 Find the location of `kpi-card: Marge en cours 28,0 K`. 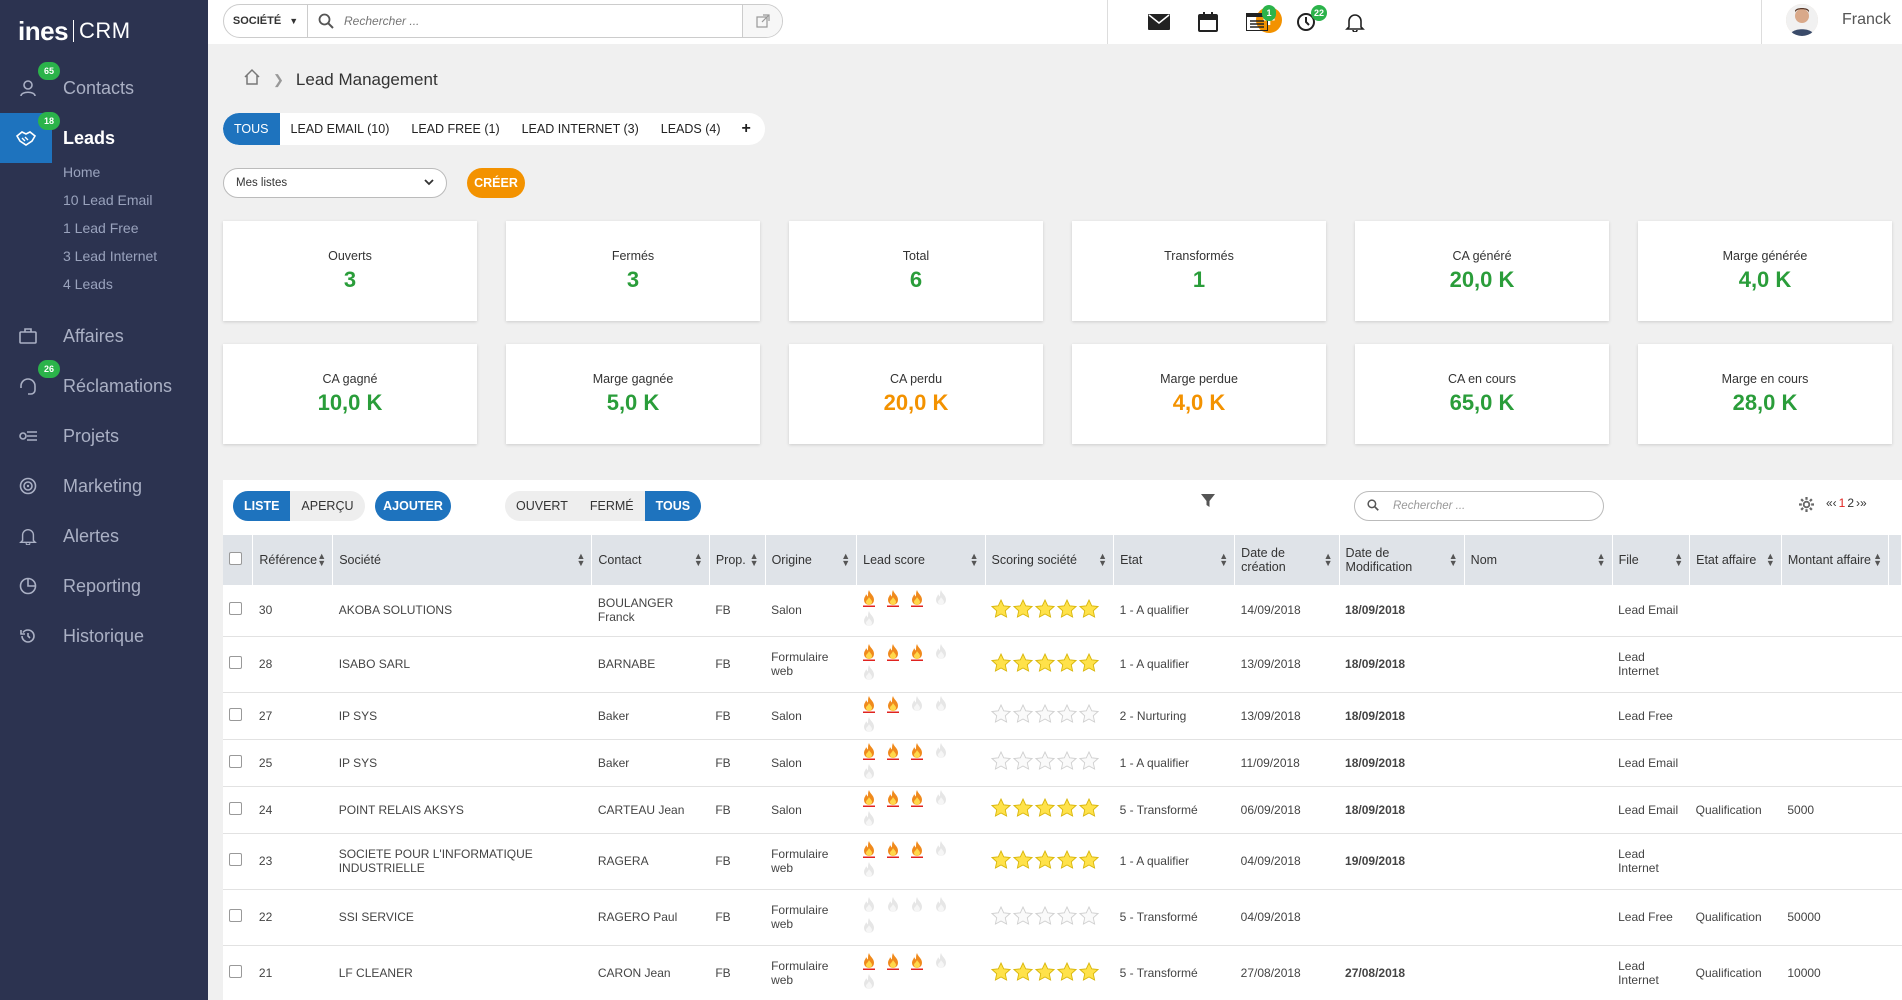

kpi-card: Marge en cours 28,0 K is located at coordinates (1765, 394).